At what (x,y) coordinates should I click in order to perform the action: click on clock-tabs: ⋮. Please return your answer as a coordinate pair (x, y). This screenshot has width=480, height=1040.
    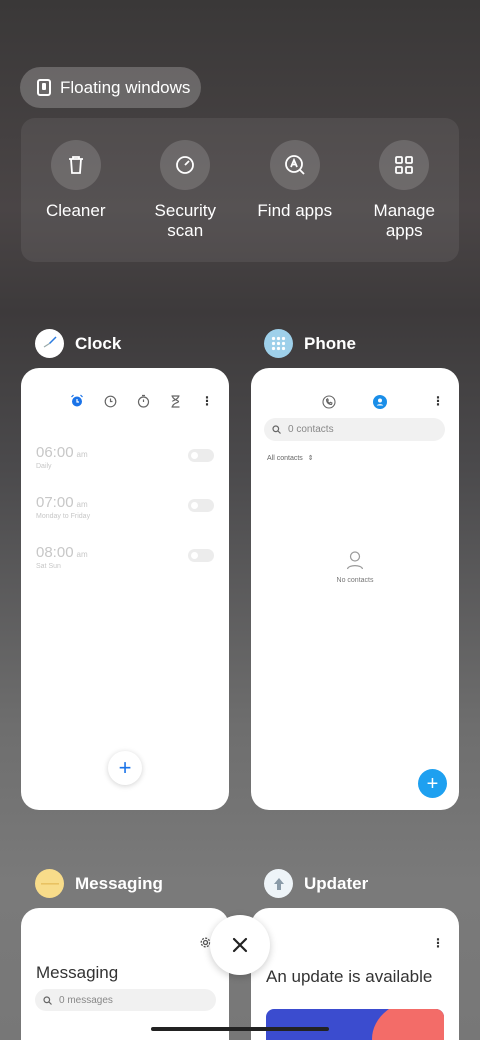
    Looking at the image, I should click on (141, 401).